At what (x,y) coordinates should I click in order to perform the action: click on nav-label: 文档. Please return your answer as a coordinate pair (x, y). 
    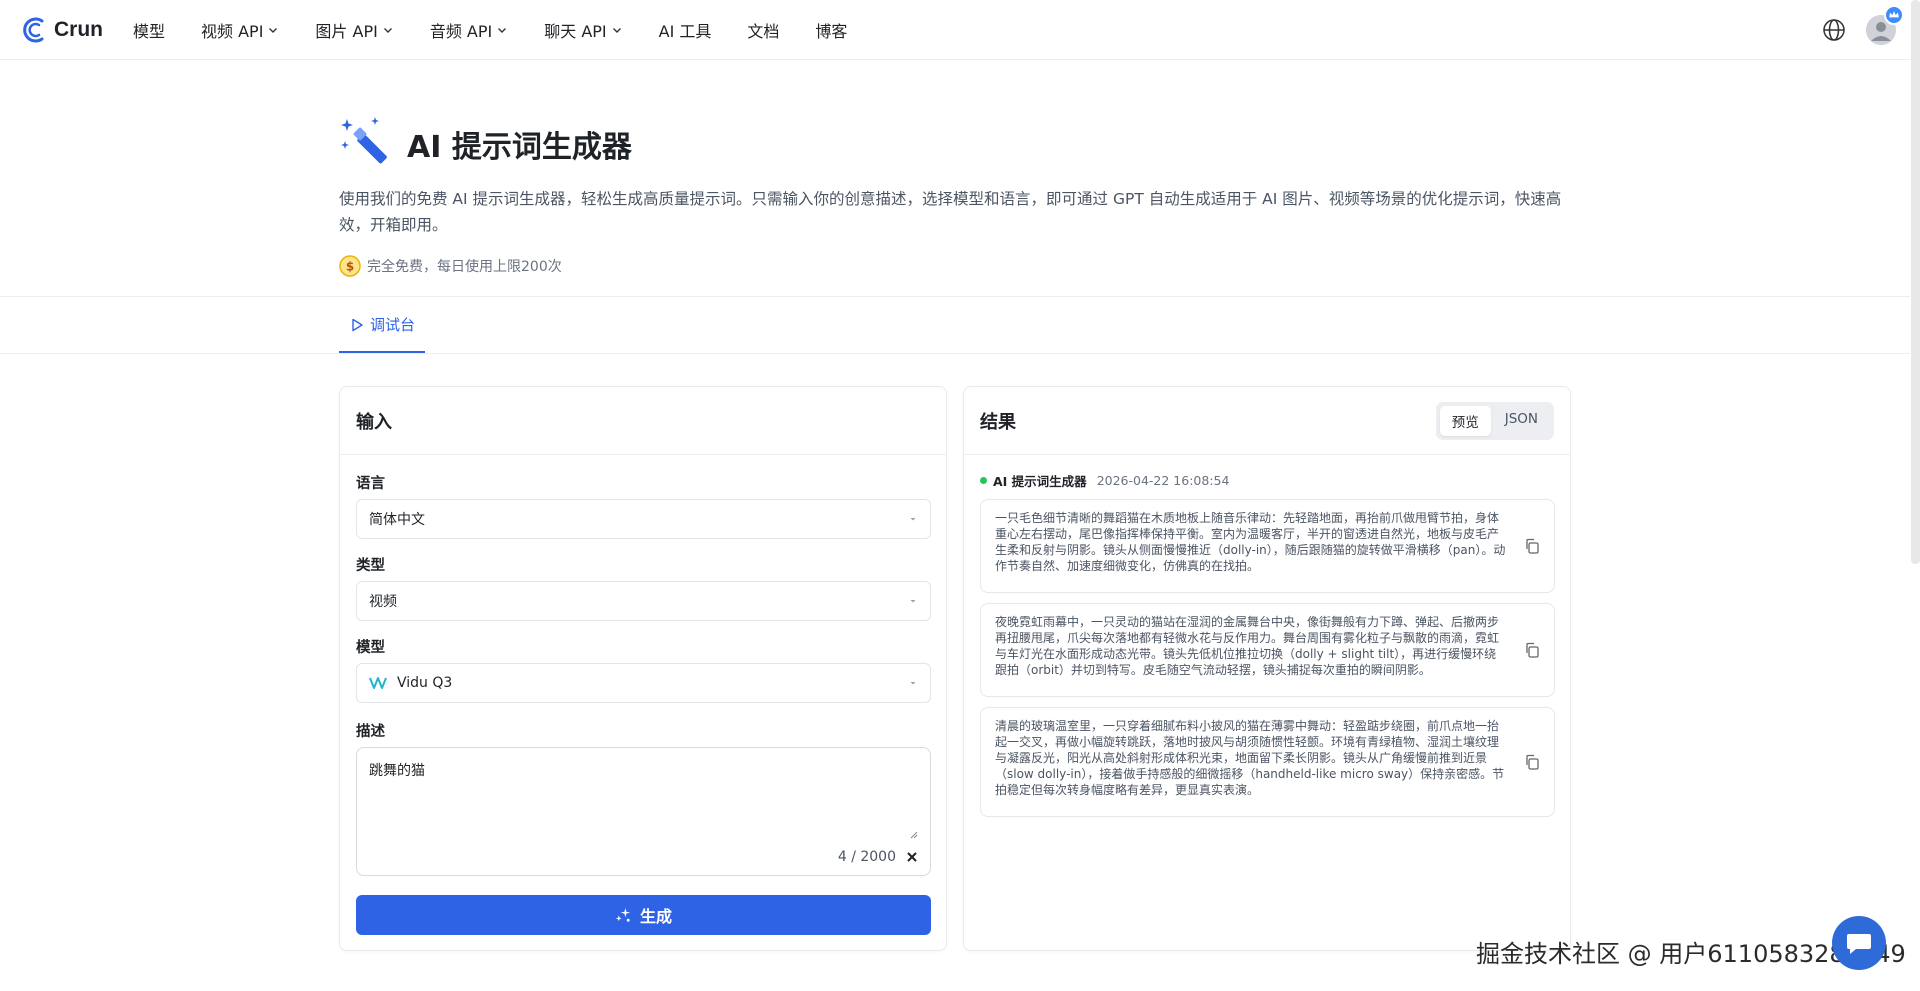
    Looking at the image, I should click on (763, 31).